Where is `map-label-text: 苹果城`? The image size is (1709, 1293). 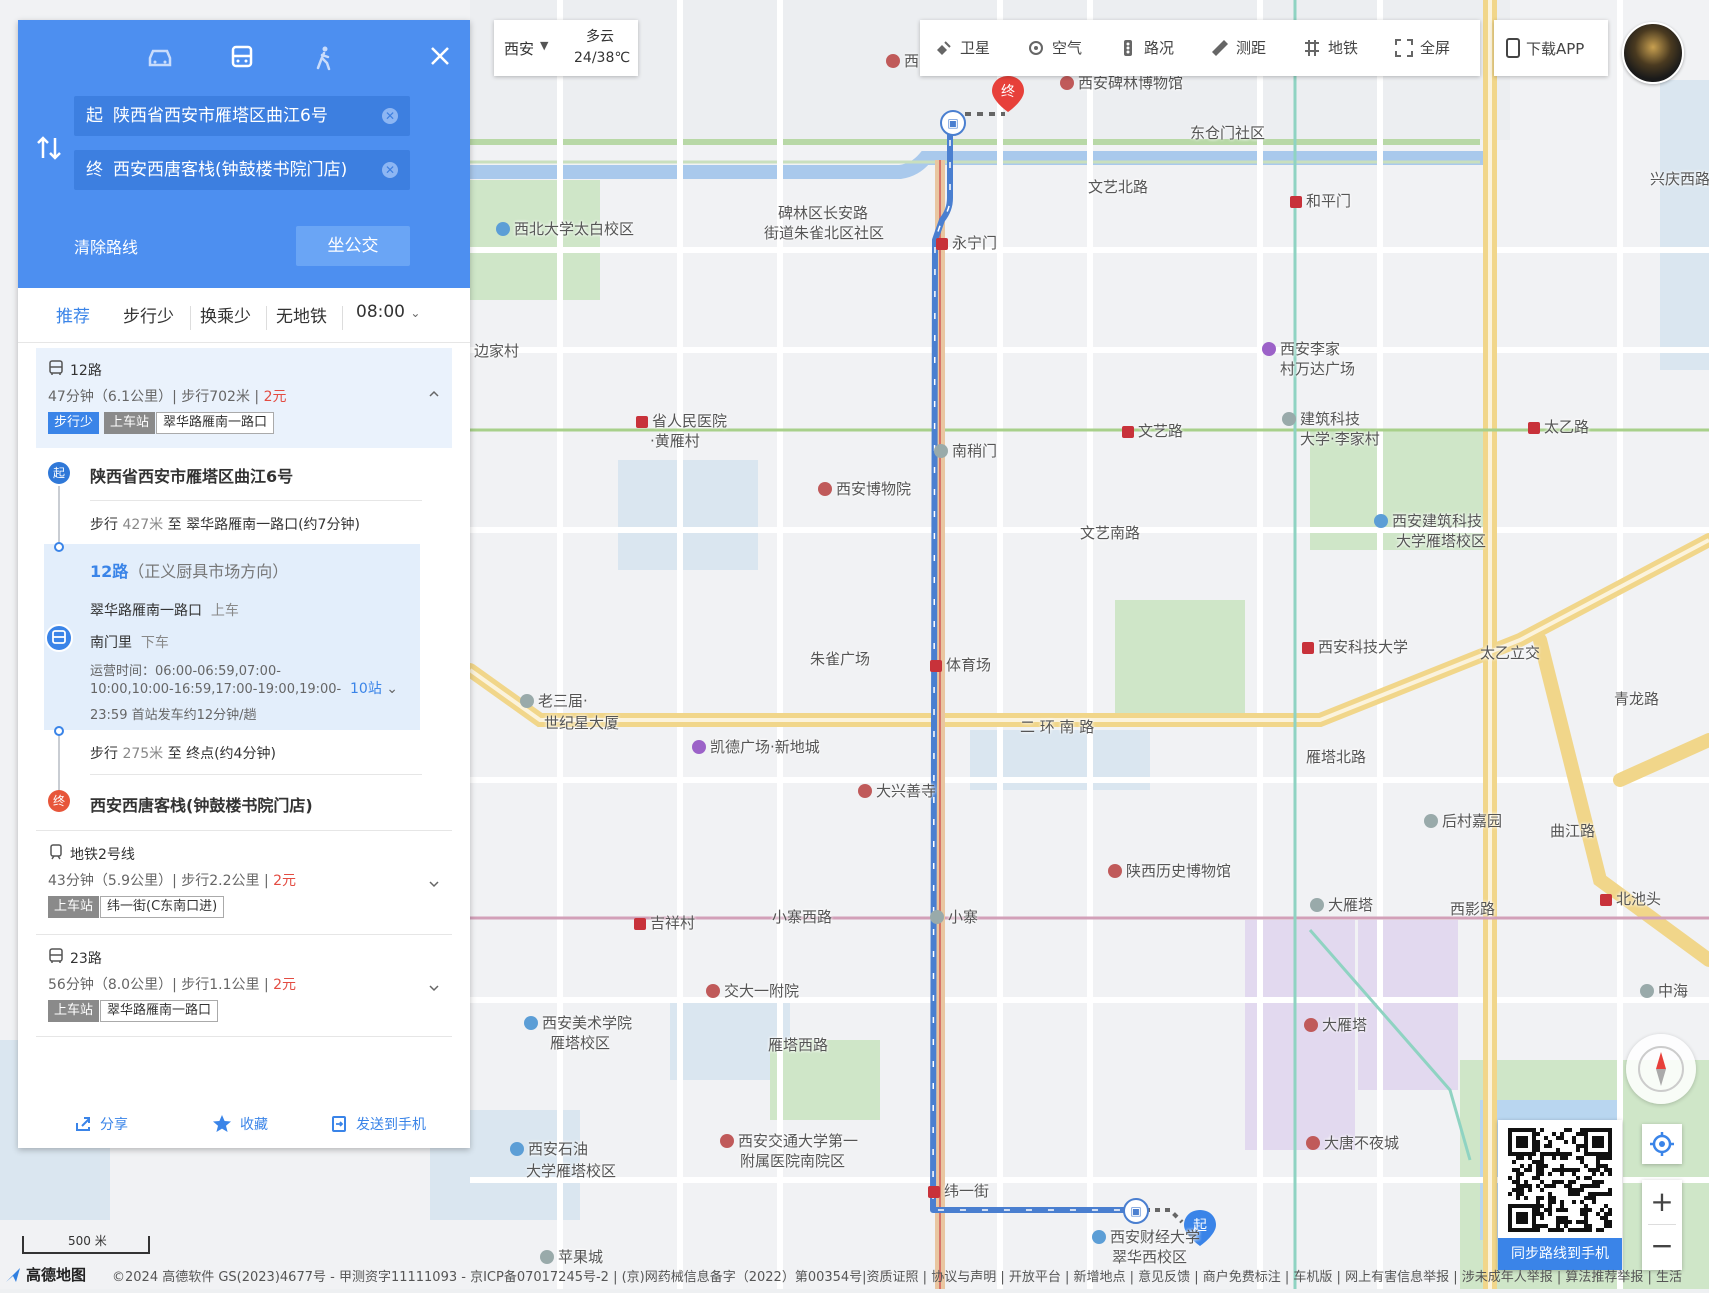
map-label-text: 苹果城 is located at coordinates (581, 1257).